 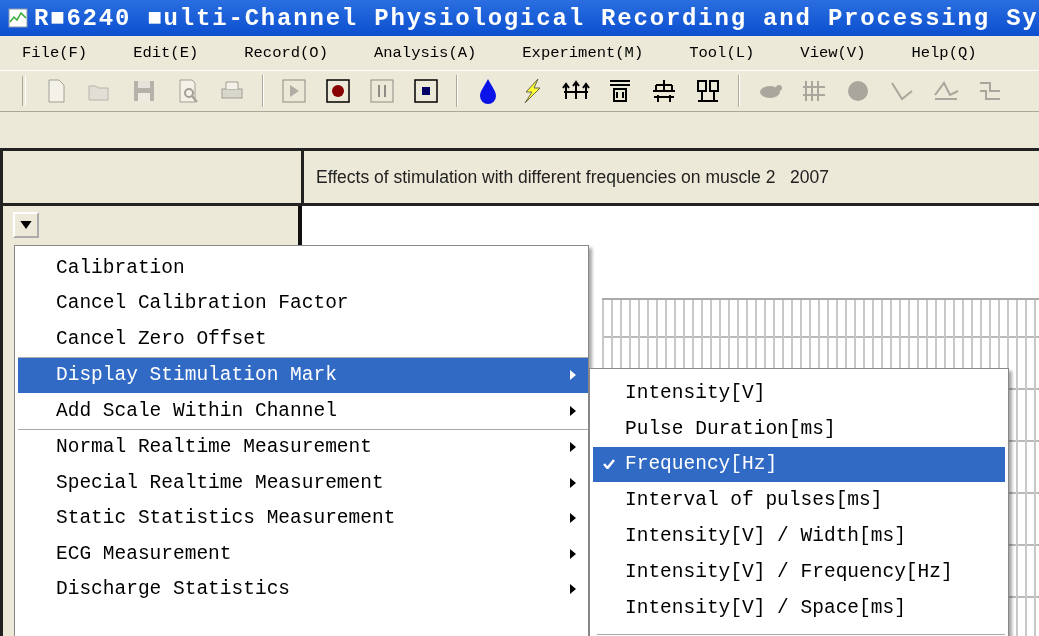 What do you see at coordinates (944, 53) in the screenshot?
I see `menu-item: Help(Q)` at bounding box center [944, 53].